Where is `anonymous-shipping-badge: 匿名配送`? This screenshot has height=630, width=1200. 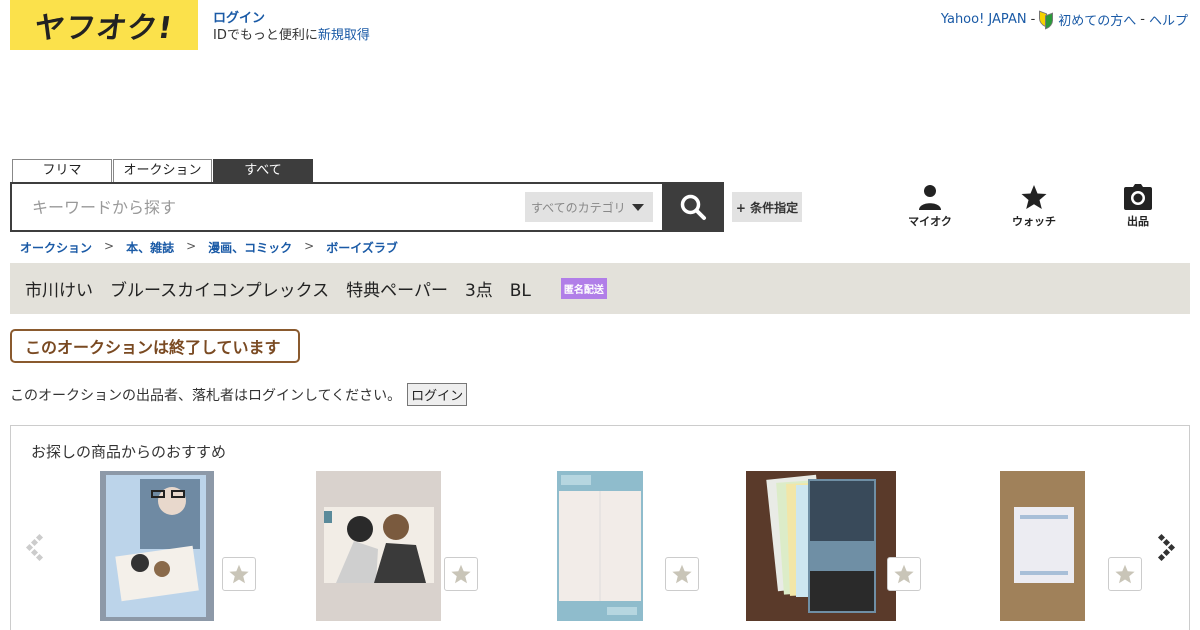 anonymous-shipping-badge: 匿名配送 is located at coordinates (583, 288).